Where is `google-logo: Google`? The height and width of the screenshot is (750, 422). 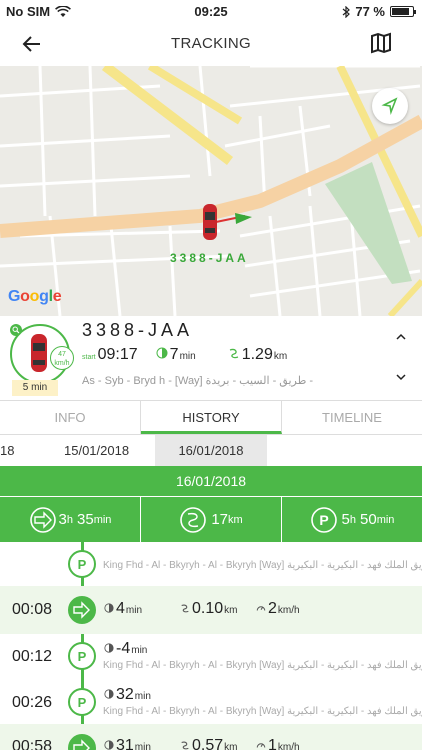 google-logo: Google is located at coordinates (35, 296).